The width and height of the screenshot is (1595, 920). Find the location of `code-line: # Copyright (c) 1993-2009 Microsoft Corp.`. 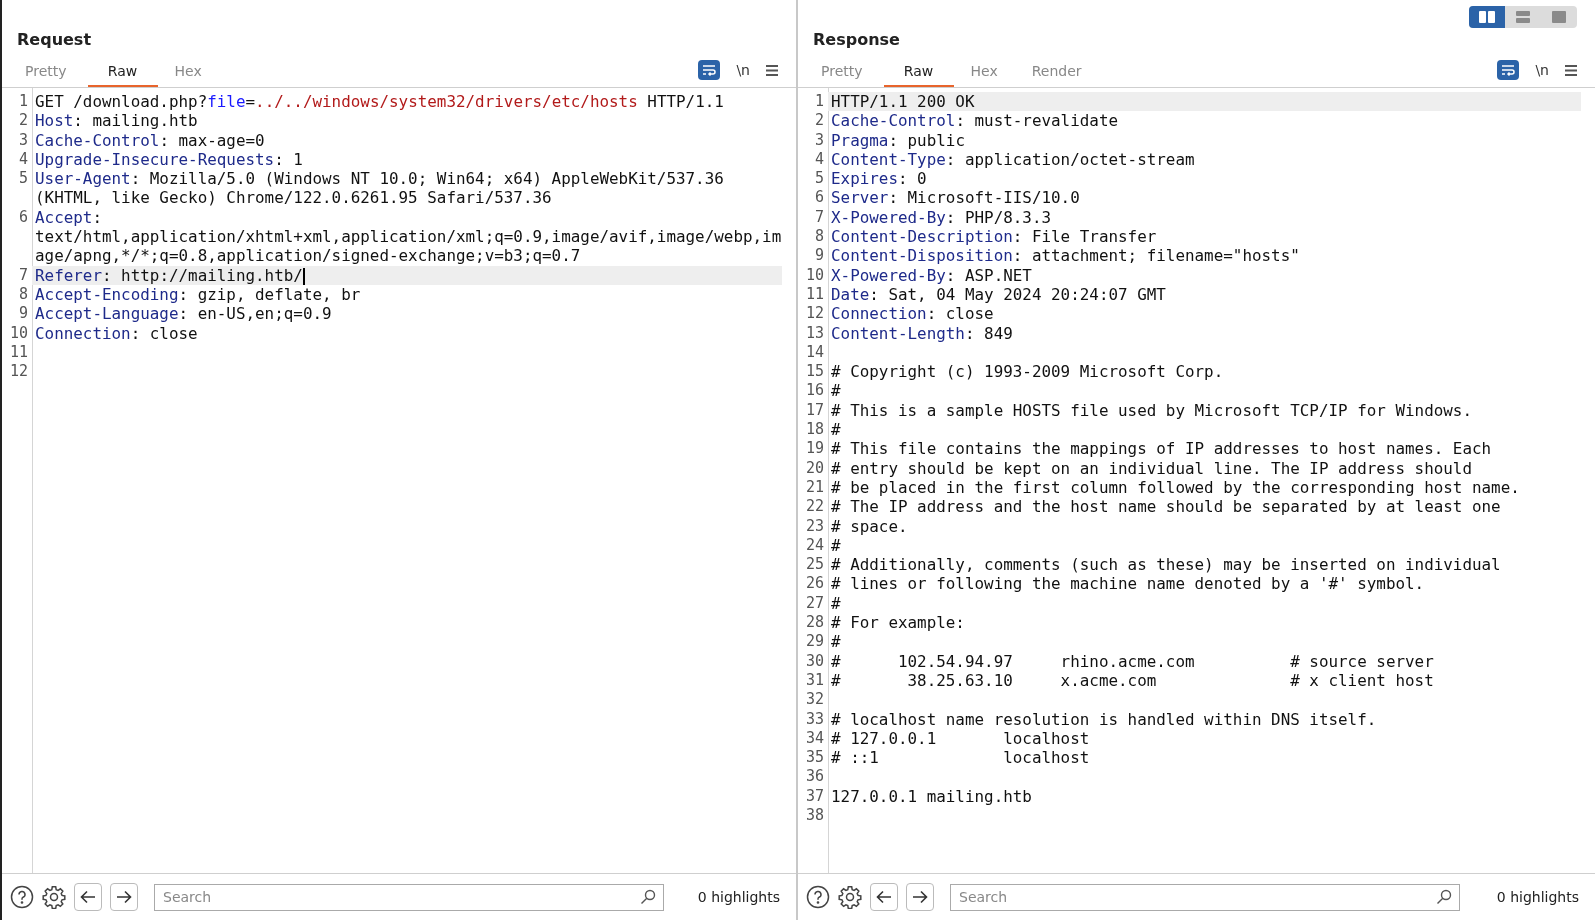

code-line: # Copyright (c) 1993-2009 Microsoft Corp. is located at coordinates (1027, 372).